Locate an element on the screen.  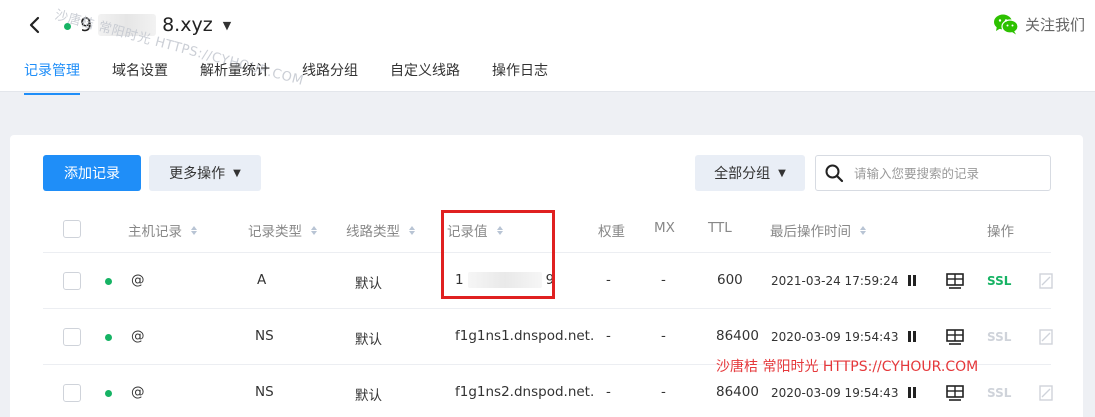
tab-custom-lines: 自定义线路 is located at coordinates (425, 75).